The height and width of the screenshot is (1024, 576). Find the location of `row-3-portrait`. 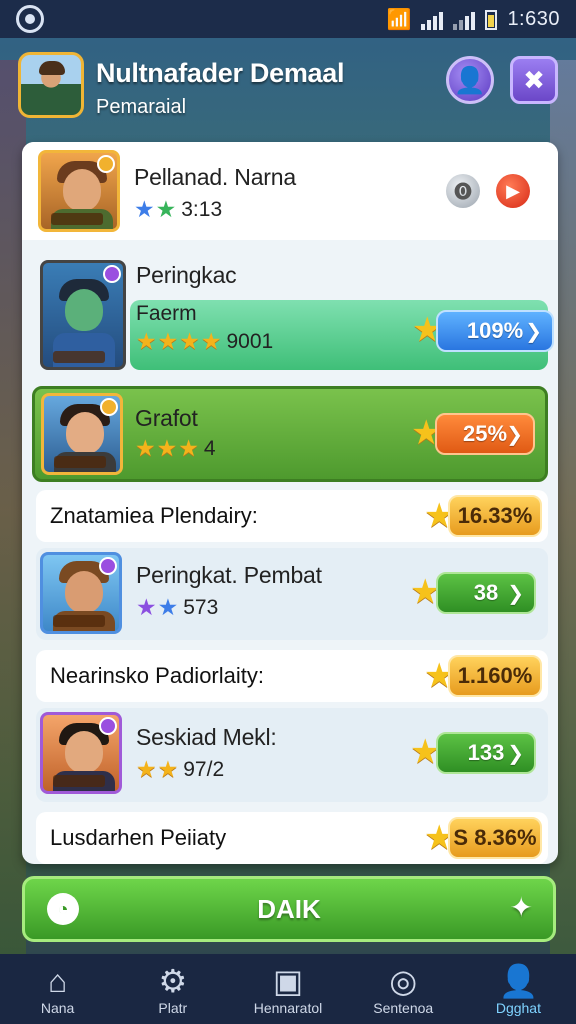

row-3-portrait is located at coordinates (81, 753).